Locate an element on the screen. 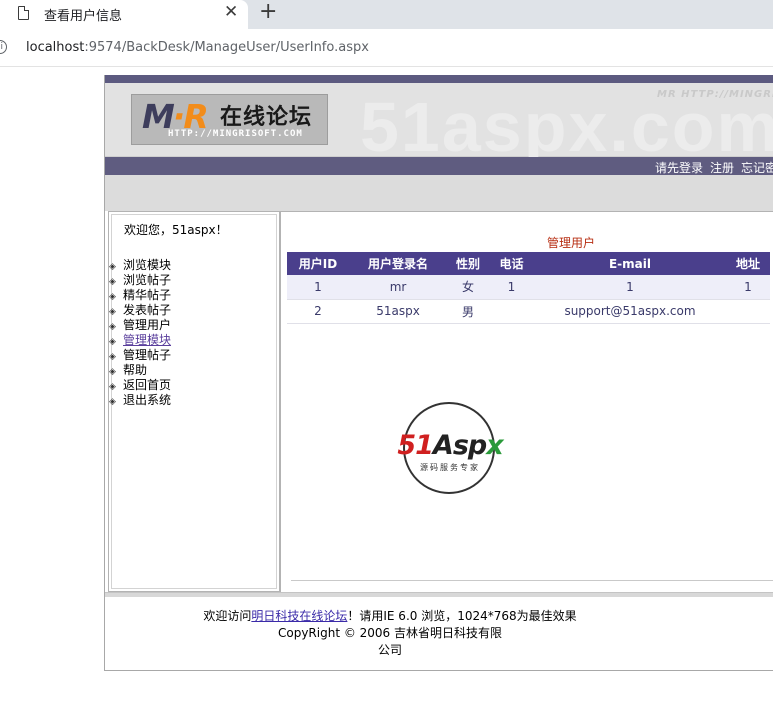 The height and width of the screenshot is (712, 773). close-icon: ✕ is located at coordinates (231, 12).